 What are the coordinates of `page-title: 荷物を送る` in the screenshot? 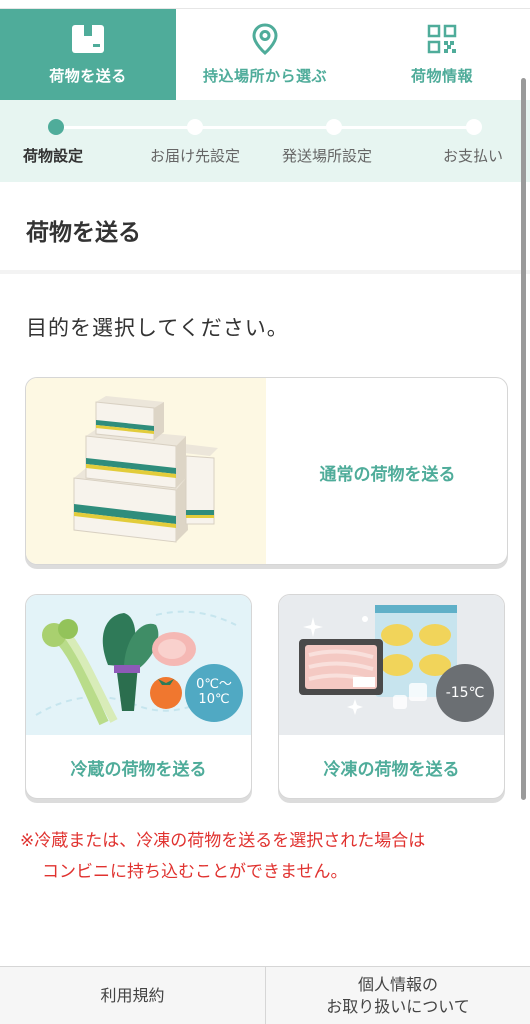 It's located at (83, 233).